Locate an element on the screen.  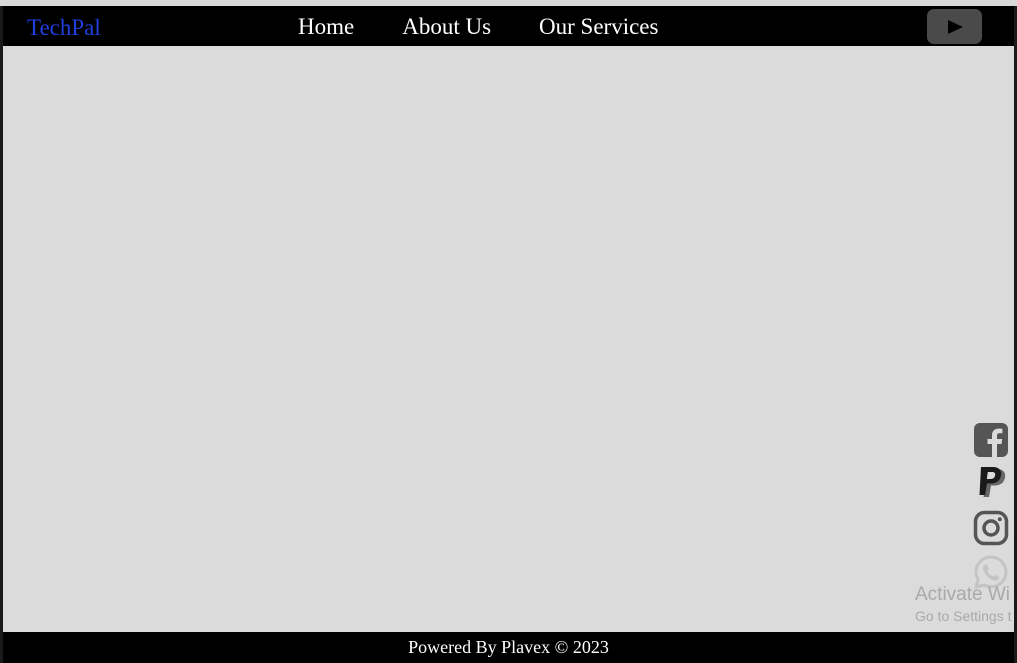
facebook-link is located at coordinates (991, 440).